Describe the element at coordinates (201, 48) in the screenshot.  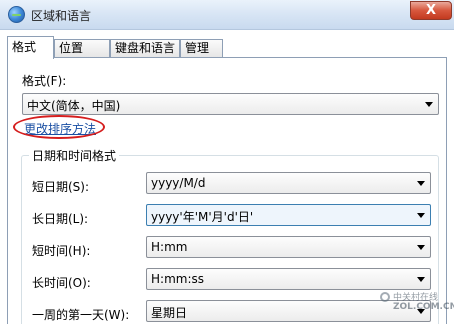
I see `tab-administrative: 管理` at that location.